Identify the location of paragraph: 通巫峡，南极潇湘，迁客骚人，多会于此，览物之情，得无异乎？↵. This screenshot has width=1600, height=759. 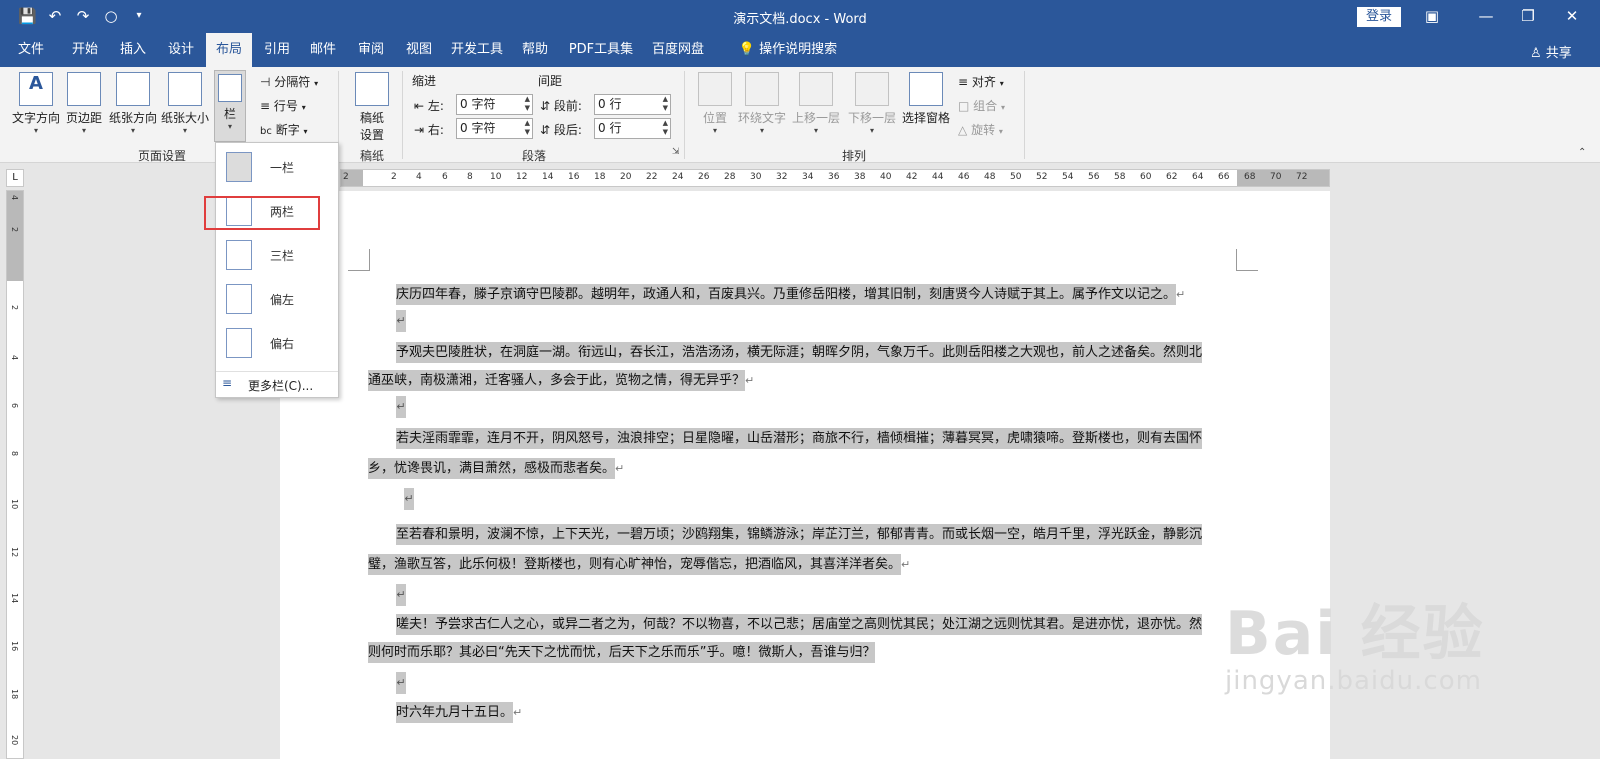
(813, 381).